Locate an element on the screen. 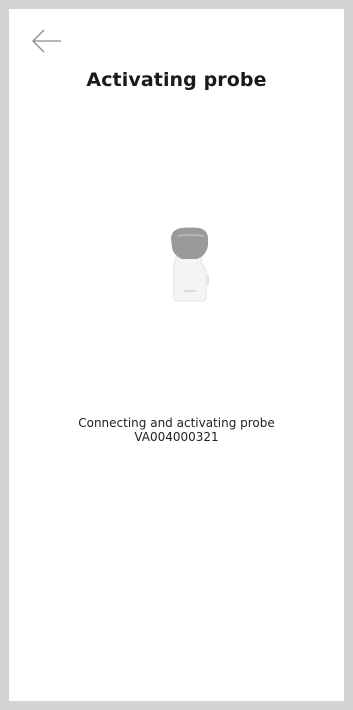 The height and width of the screenshot is (710, 353). status-text: Connecting and activating probe is located at coordinates (176, 423).